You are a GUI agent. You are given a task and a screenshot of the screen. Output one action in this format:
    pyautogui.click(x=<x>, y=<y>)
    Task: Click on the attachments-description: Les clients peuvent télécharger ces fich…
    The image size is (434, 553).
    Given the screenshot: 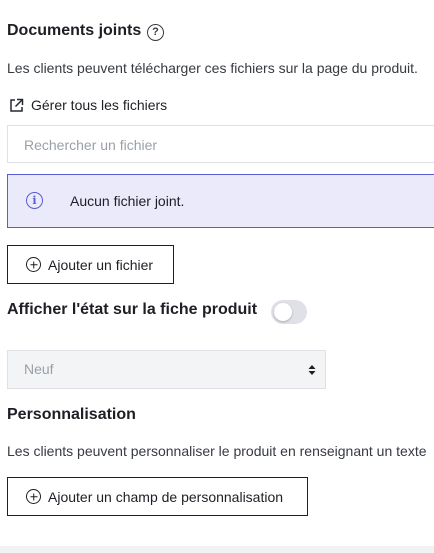 What is the action you would take?
    pyautogui.click(x=212, y=68)
    